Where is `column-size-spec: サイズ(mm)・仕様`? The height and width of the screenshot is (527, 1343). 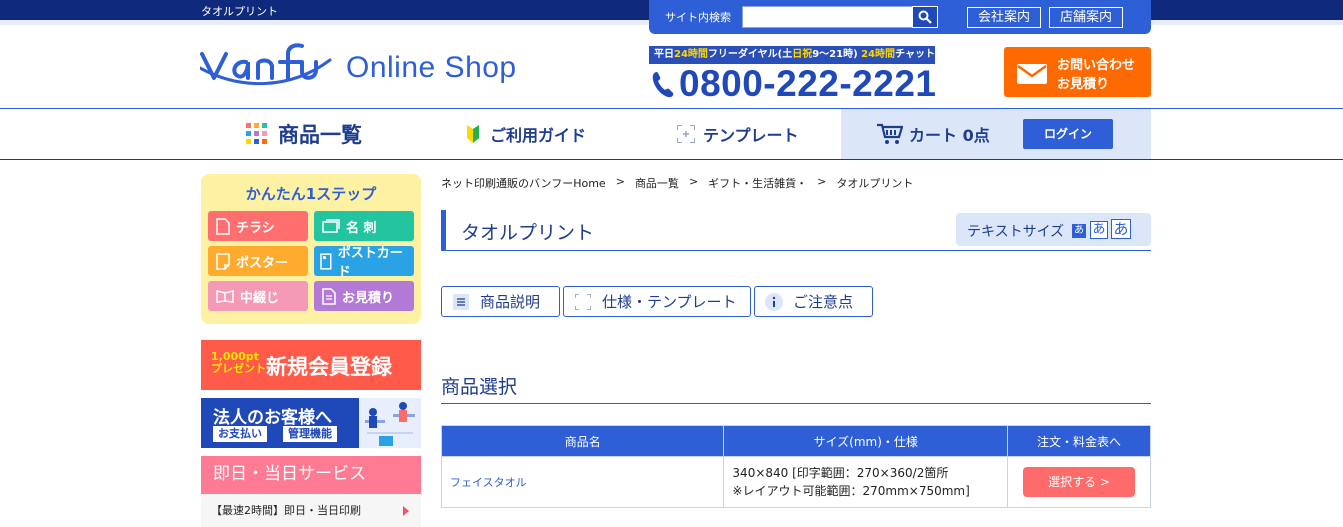 column-size-spec: サイズ(mm)・仕様 is located at coordinates (866, 441).